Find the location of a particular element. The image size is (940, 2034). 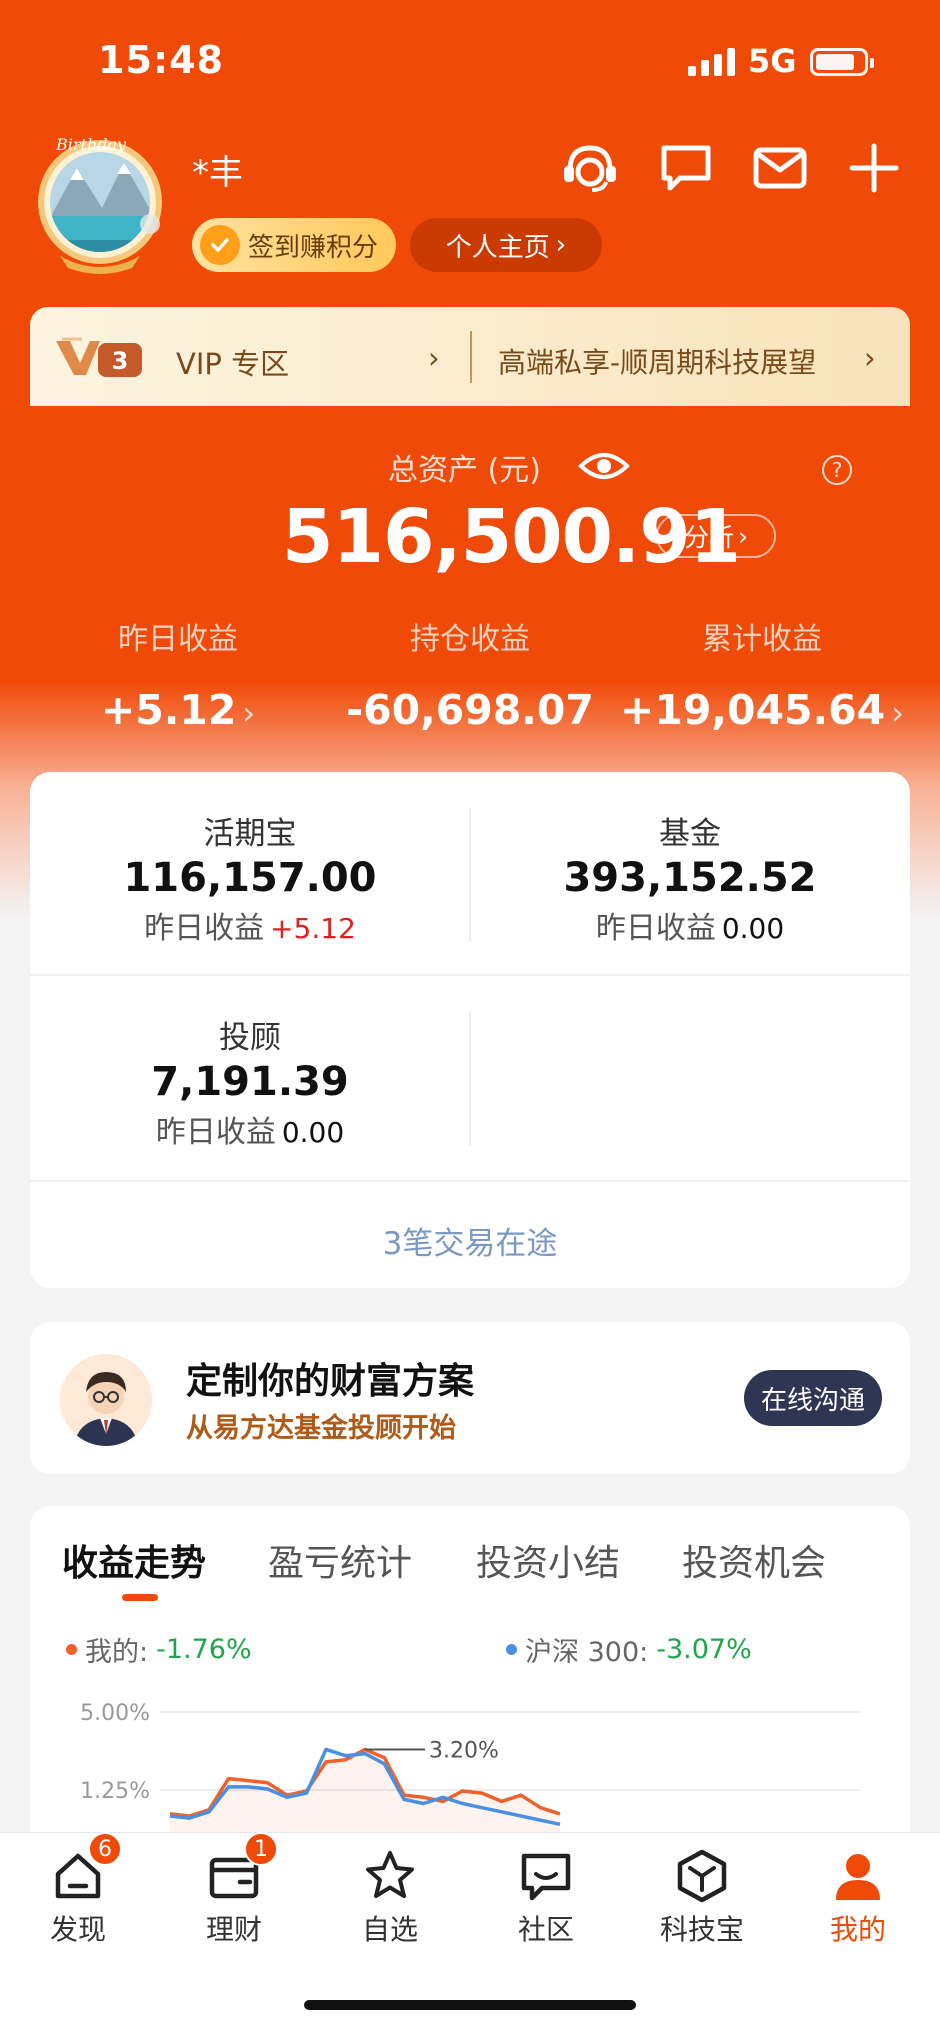

eye-icon is located at coordinates (604, 466).